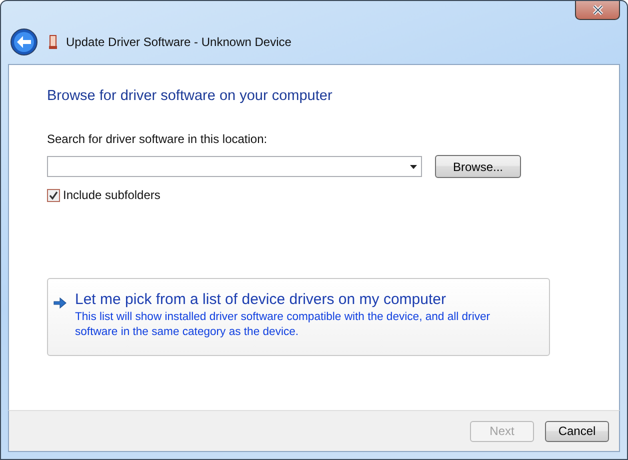 This screenshot has height=460, width=628. Describe the element at coordinates (577, 431) in the screenshot. I see `cancel-button: Cancel` at that location.